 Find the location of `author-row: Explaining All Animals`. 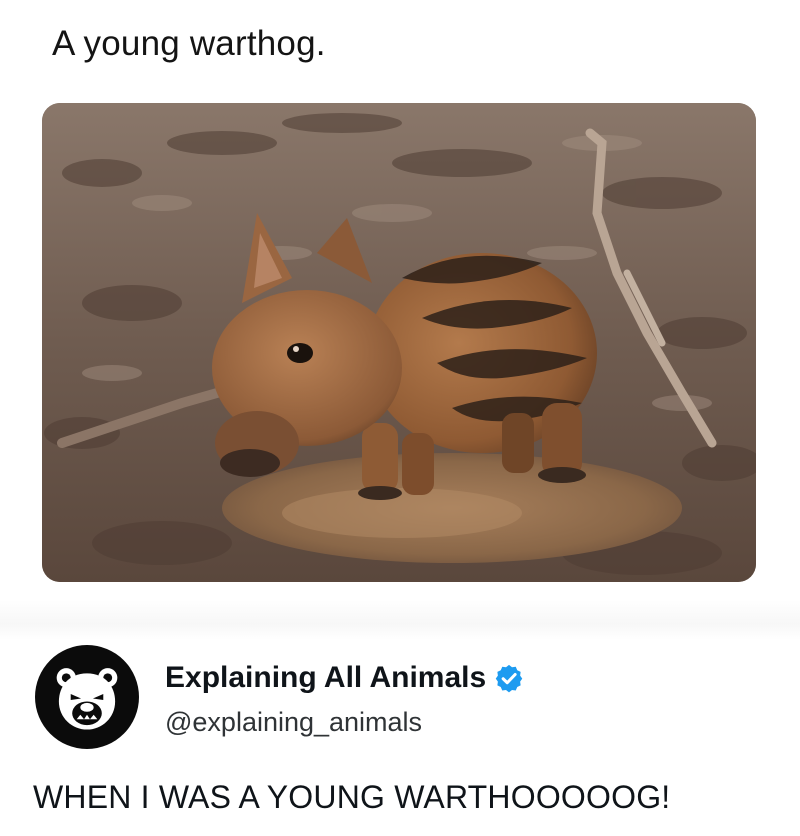

author-row: Explaining All Animals is located at coordinates (344, 678).